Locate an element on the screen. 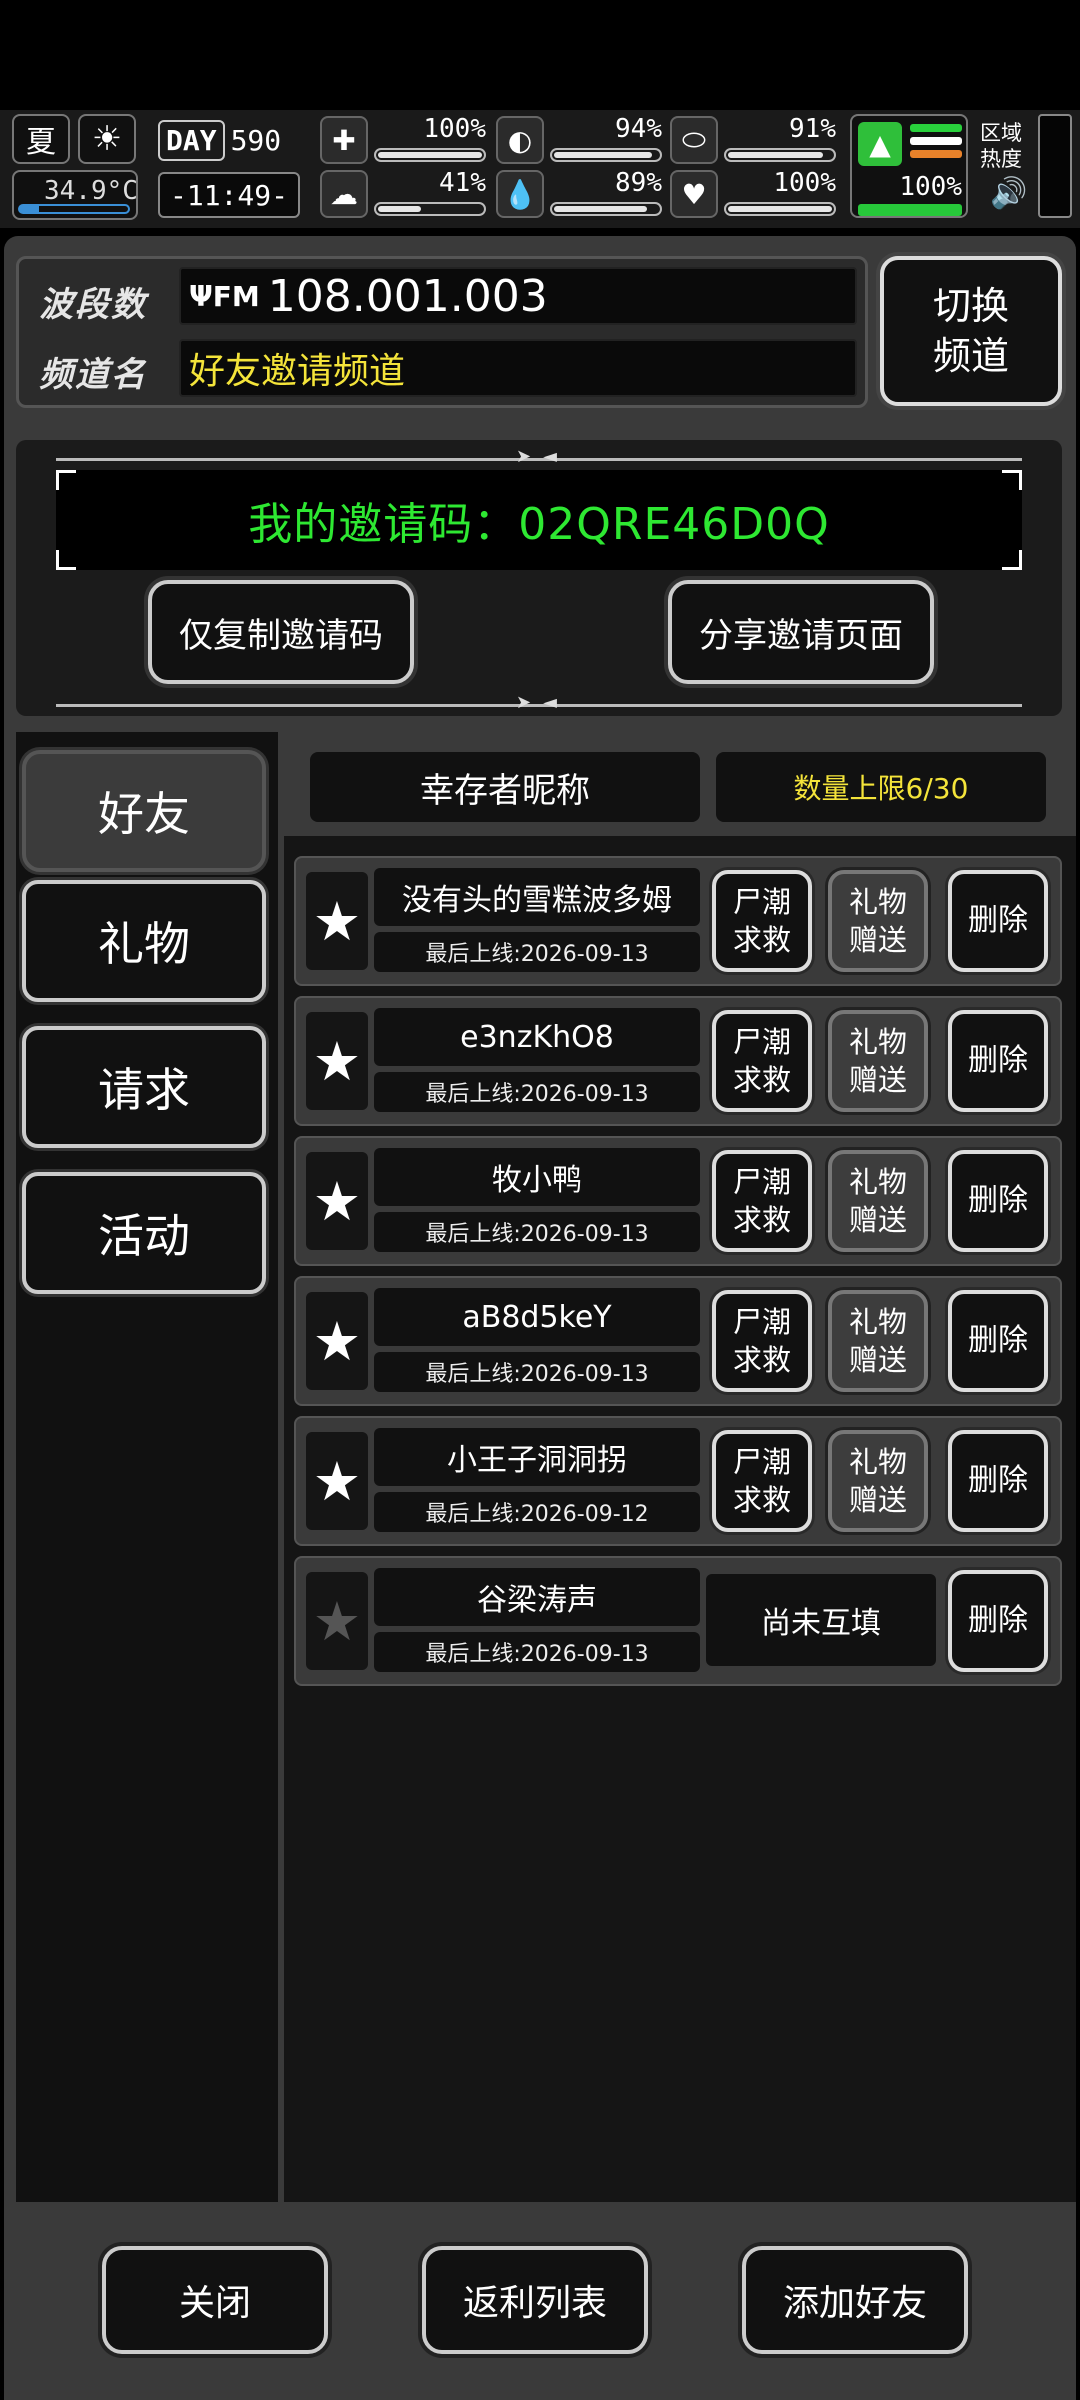  friend-limit-counter: 数量上限6/30 is located at coordinates (881, 787).